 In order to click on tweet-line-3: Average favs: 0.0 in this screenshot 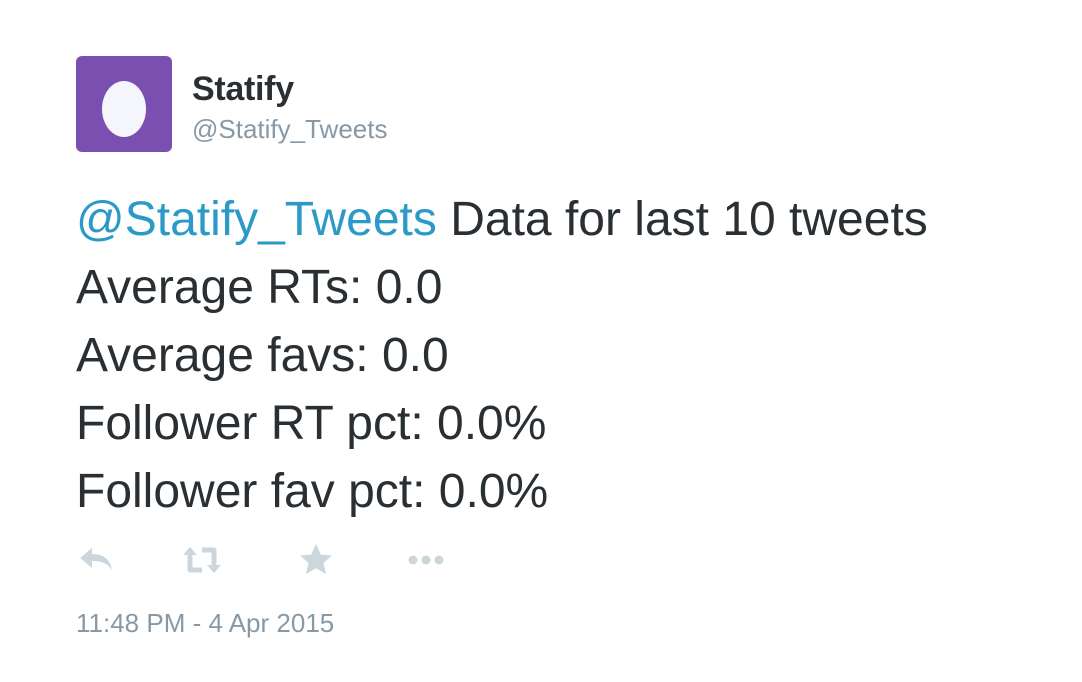, I will do `click(262, 355)`.